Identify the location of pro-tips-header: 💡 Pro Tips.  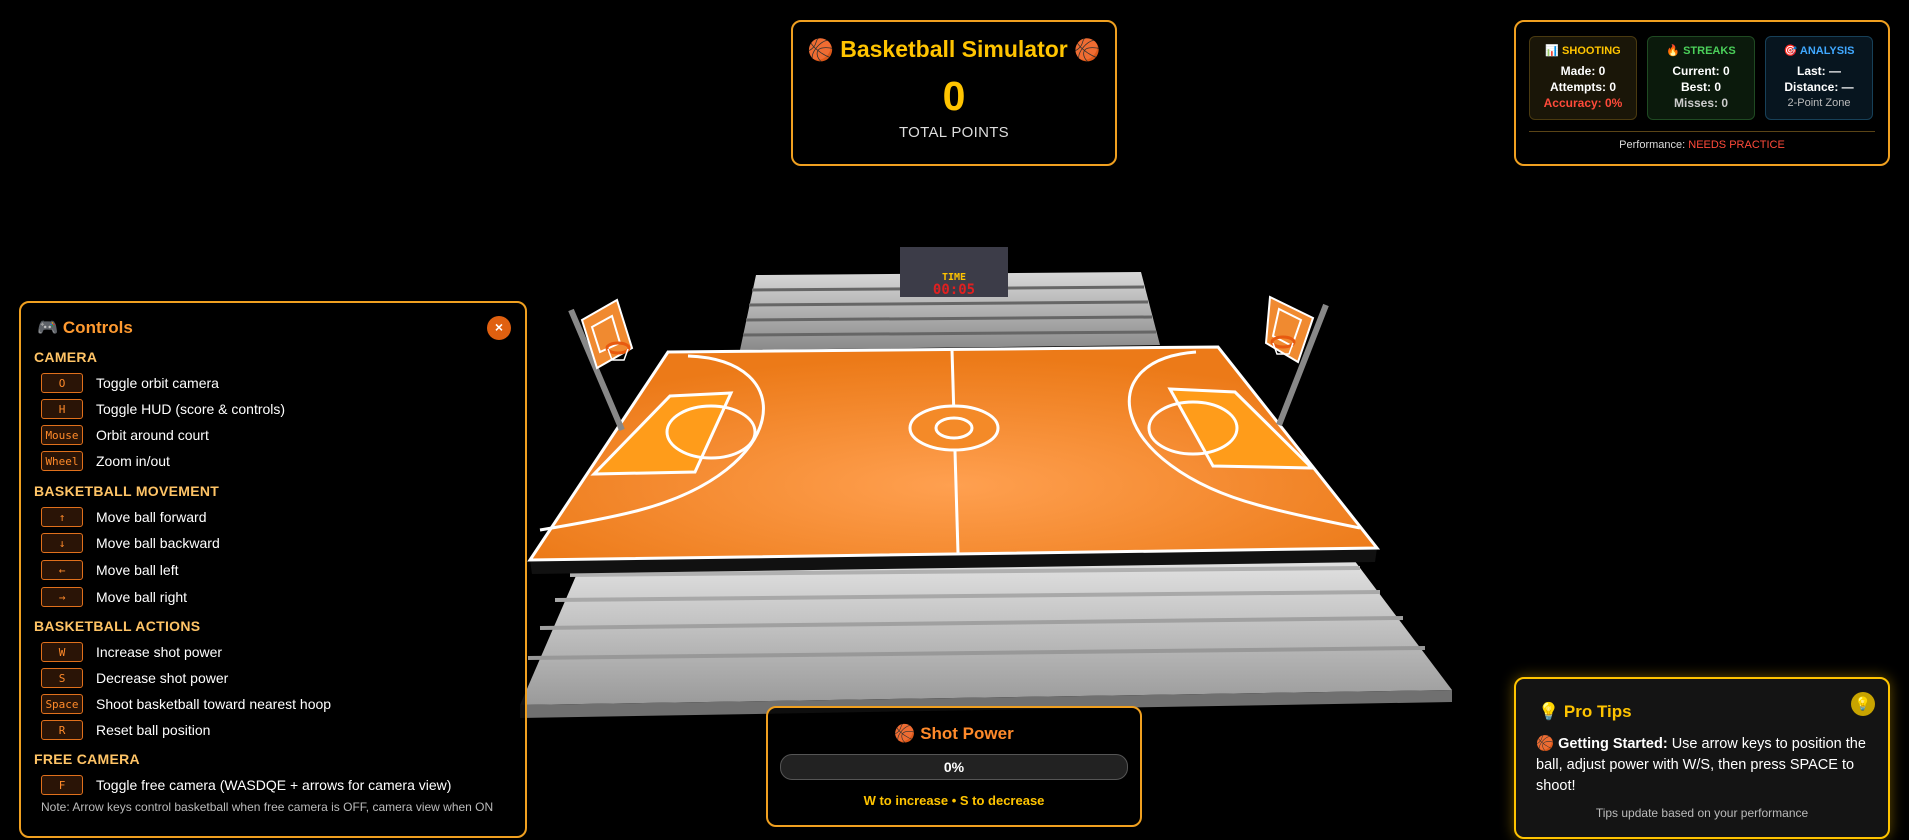
(1585, 712).